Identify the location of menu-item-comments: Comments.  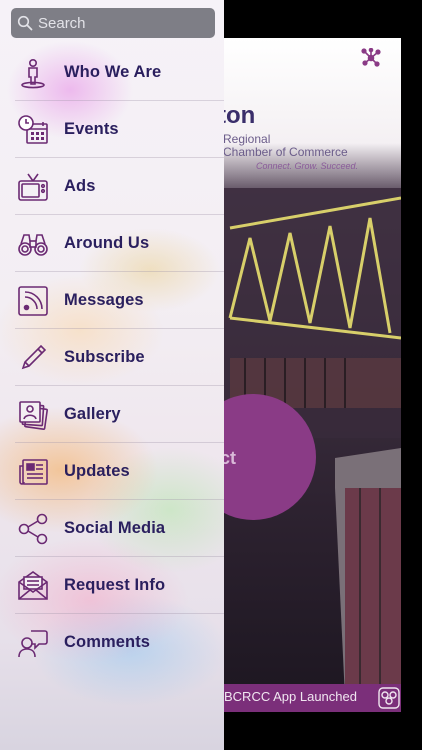
(112, 642).